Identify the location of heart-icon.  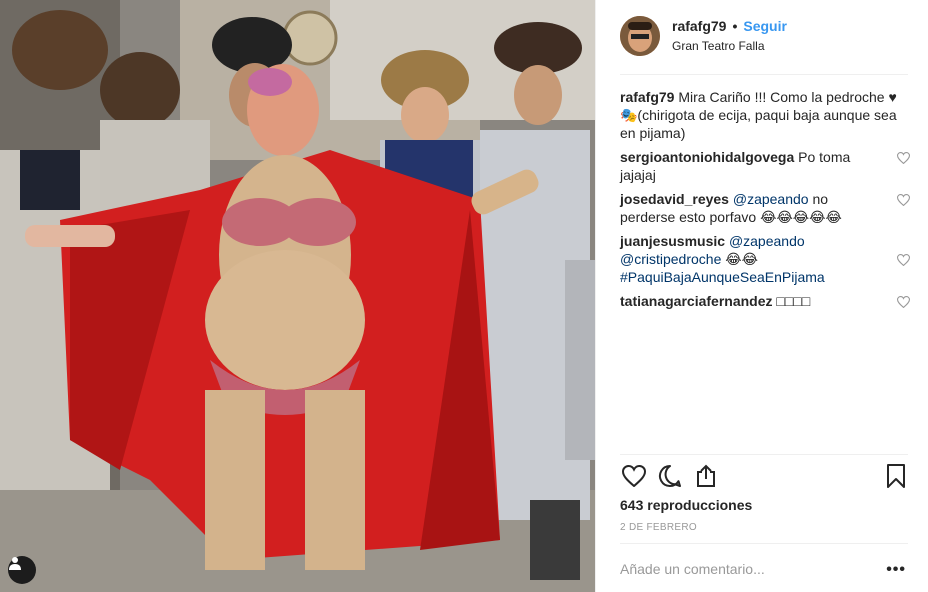
(634, 476).